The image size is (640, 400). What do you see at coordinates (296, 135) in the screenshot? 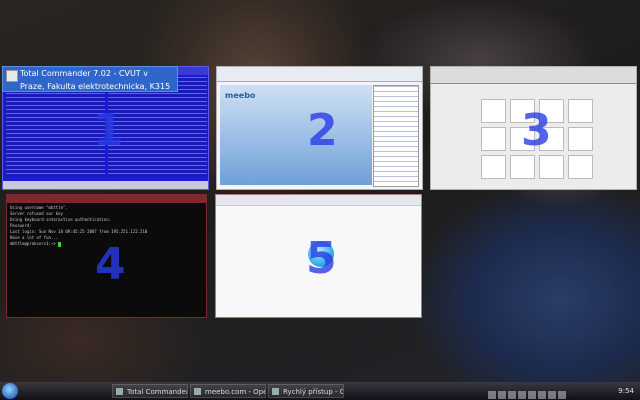
I see `browser-page-content` at bounding box center [296, 135].